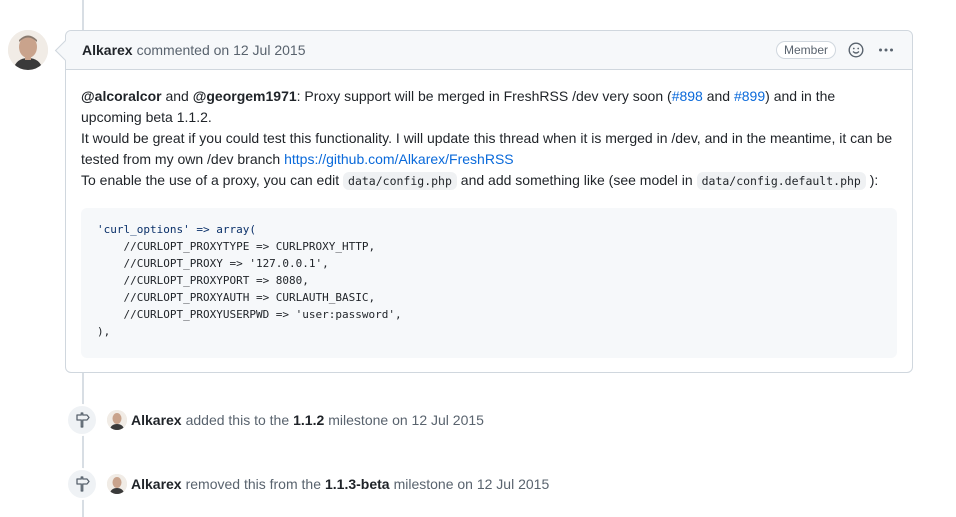 The height and width of the screenshot is (517, 956). I want to click on mention-link: @georgem1971, so click(245, 96).